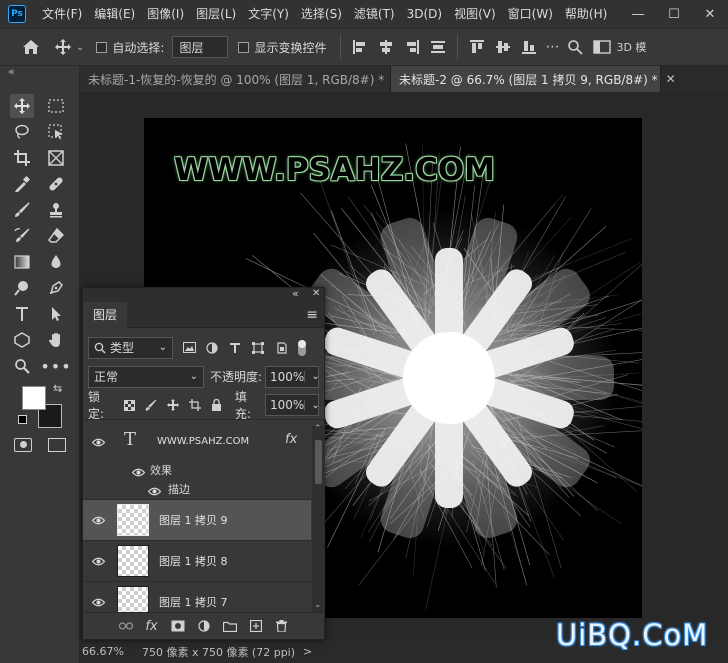 The width and height of the screenshot is (728, 663). I want to click on shape-tool-icon, so click(22, 340).